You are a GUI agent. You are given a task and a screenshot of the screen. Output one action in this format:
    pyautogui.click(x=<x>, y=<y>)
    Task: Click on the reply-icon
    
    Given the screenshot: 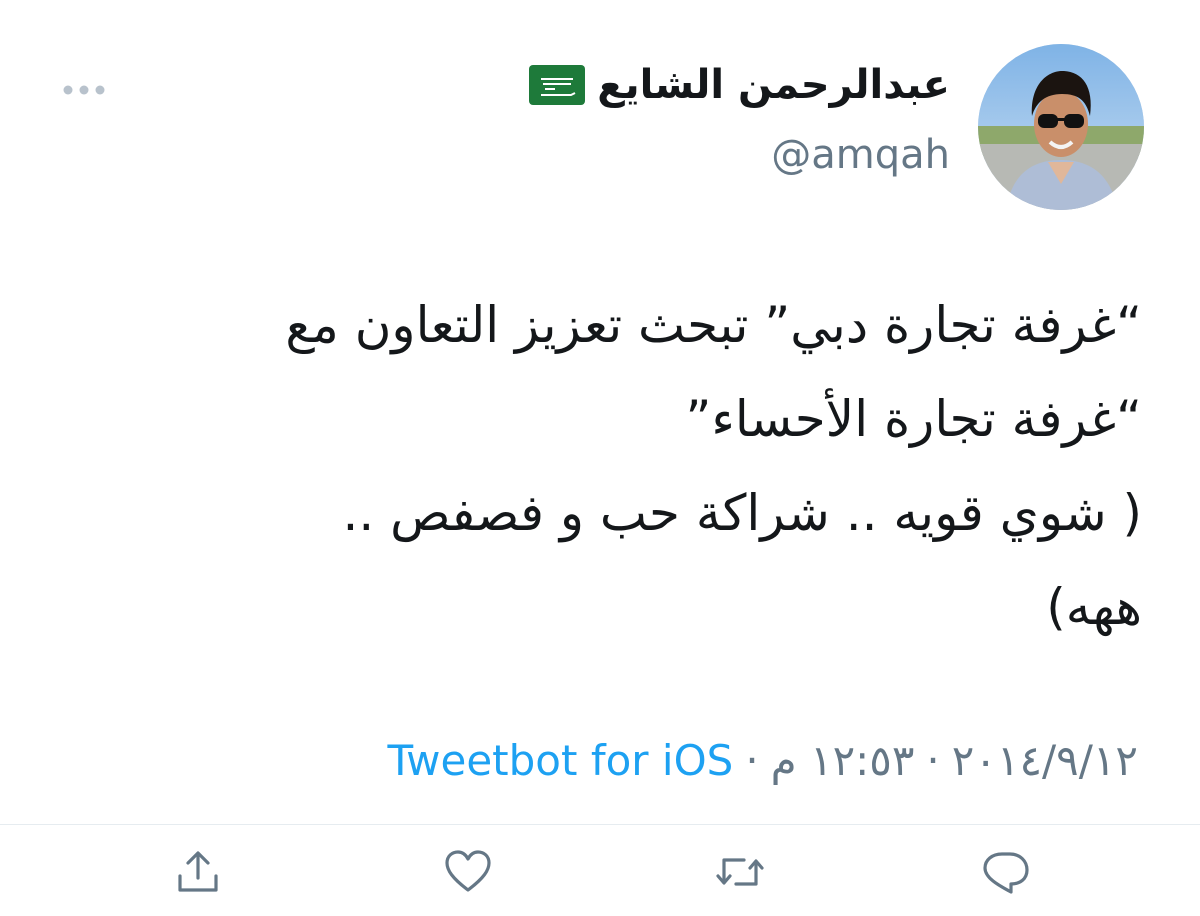 What is the action you would take?
    pyautogui.click(x=1006, y=873)
    